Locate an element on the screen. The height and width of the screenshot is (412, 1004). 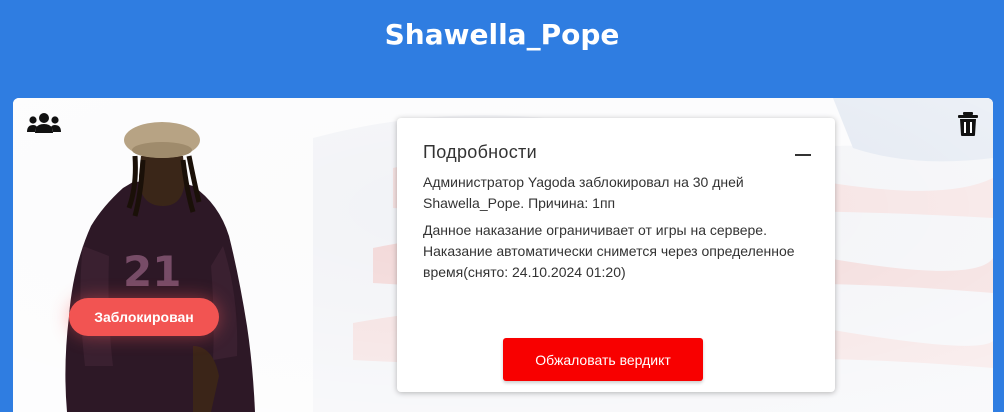
appeal-verdict-button: Обжаловать вердикт is located at coordinates (603, 359).